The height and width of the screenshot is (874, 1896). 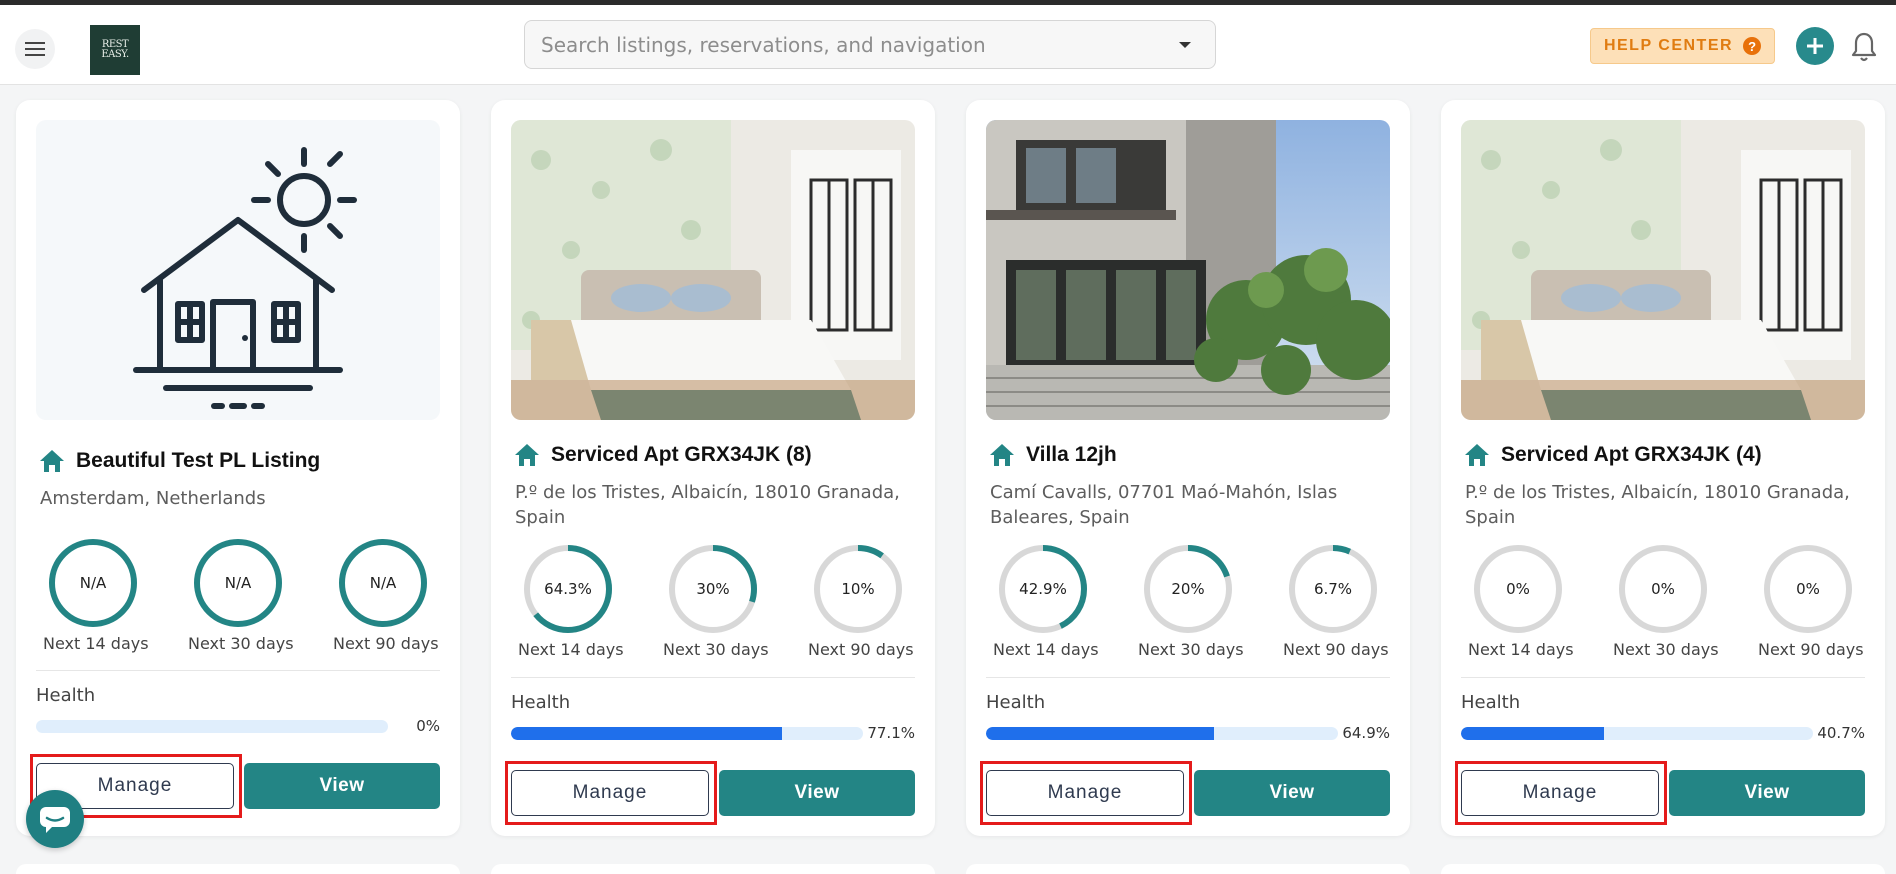 What do you see at coordinates (1841, 733) in the screenshot?
I see `health-percentage: 40.7%` at bounding box center [1841, 733].